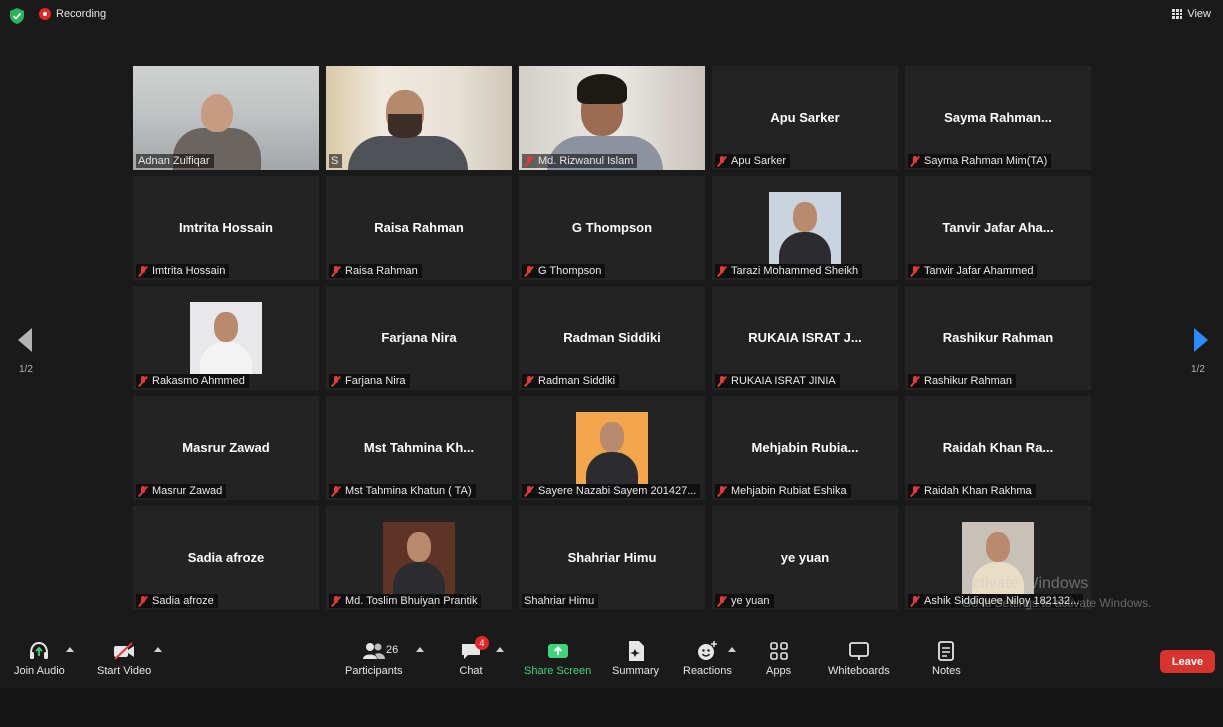 This screenshot has height=727, width=1223. I want to click on page-indicator-right: 1/2, so click(1198, 369).